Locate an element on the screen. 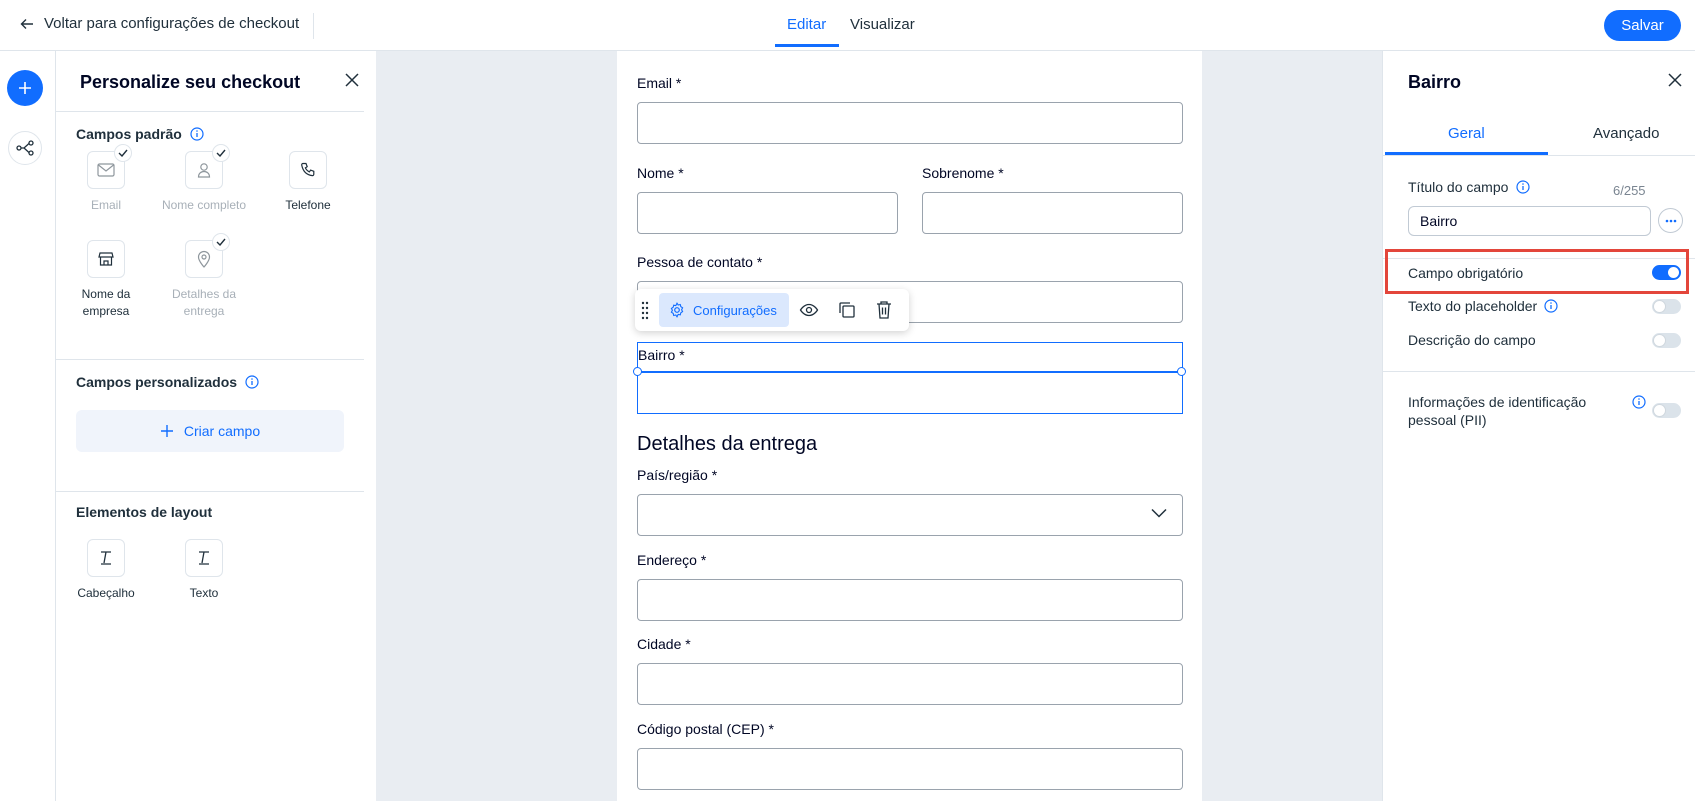 The height and width of the screenshot is (801, 1695). field-description-label: Descrição do campo is located at coordinates (1472, 340).